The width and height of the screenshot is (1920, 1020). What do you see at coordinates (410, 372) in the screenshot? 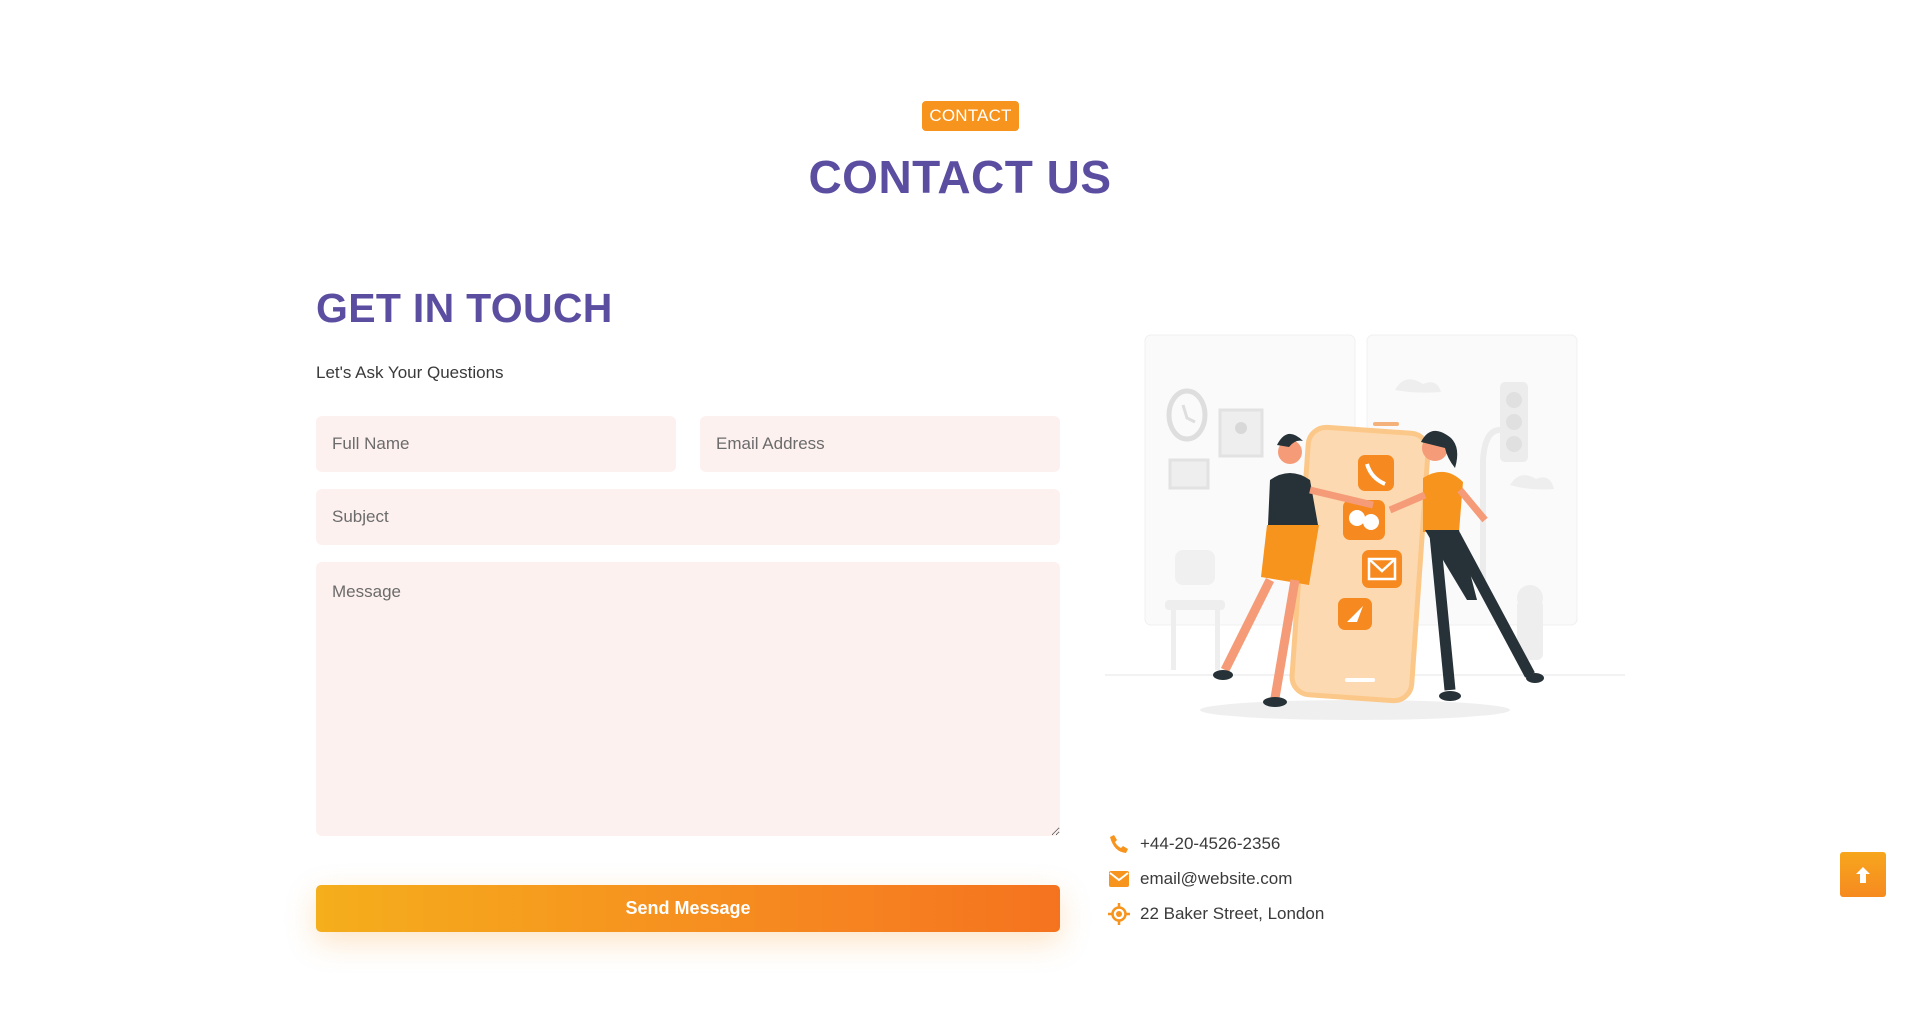
I see `form-subtitle: Let's Ask Your Questions` at bounding box center [410, 372].